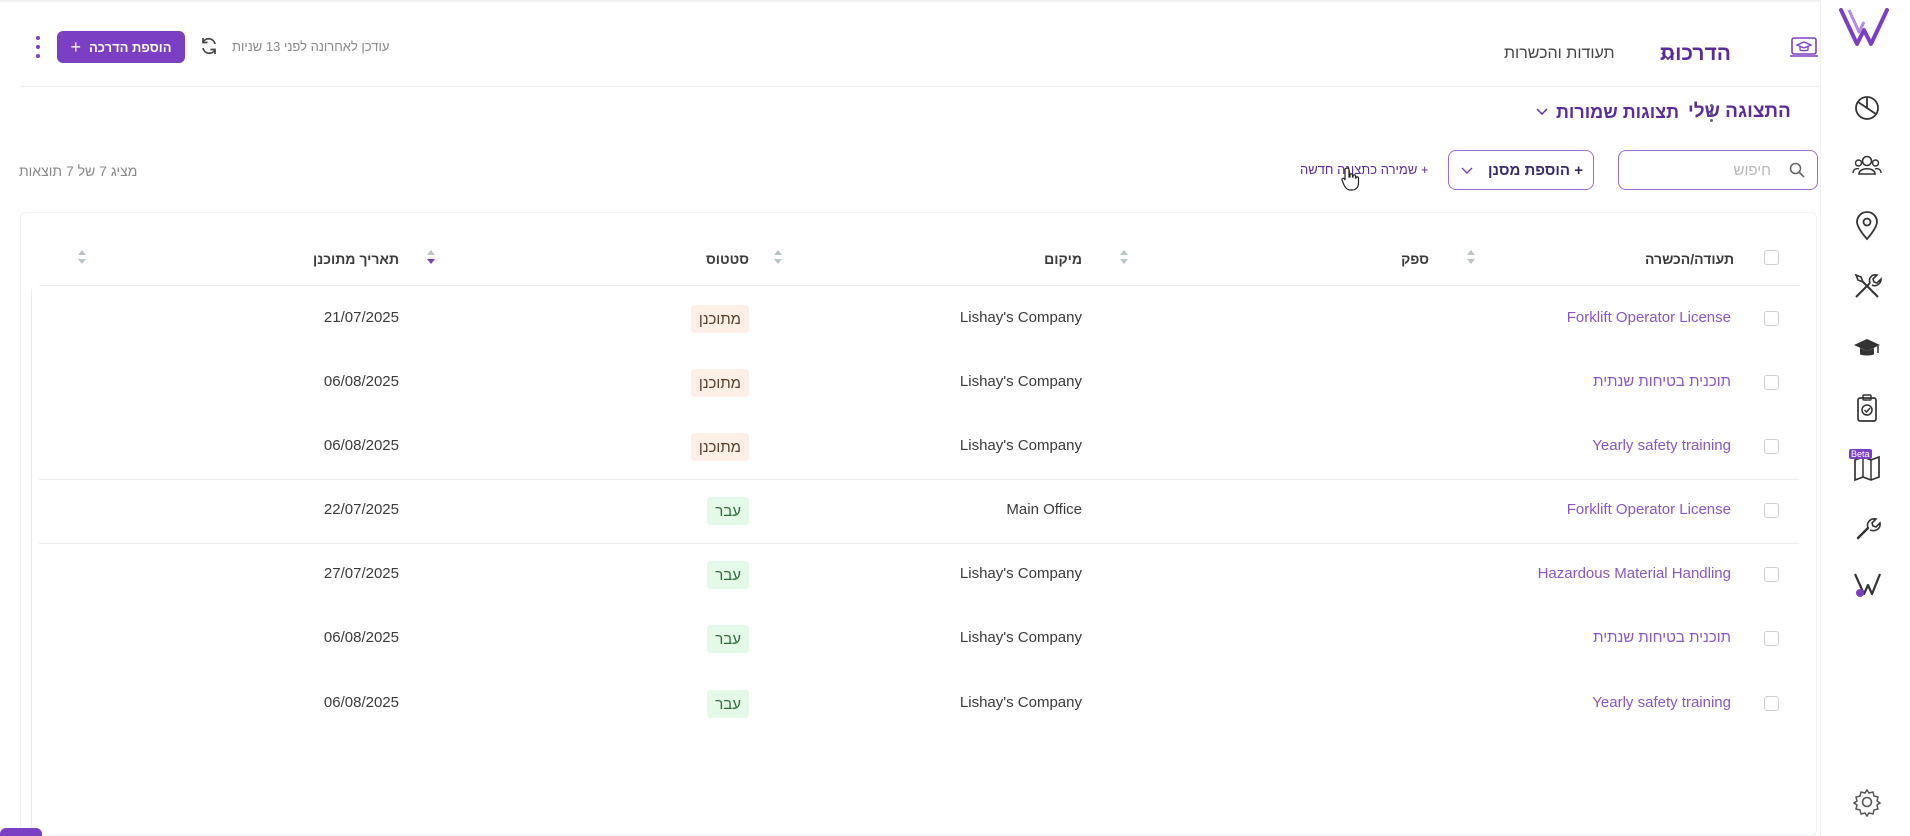  Describe the element at coordinates (75, 47) in the screenshot. I see `plus-icon: +` at that location.